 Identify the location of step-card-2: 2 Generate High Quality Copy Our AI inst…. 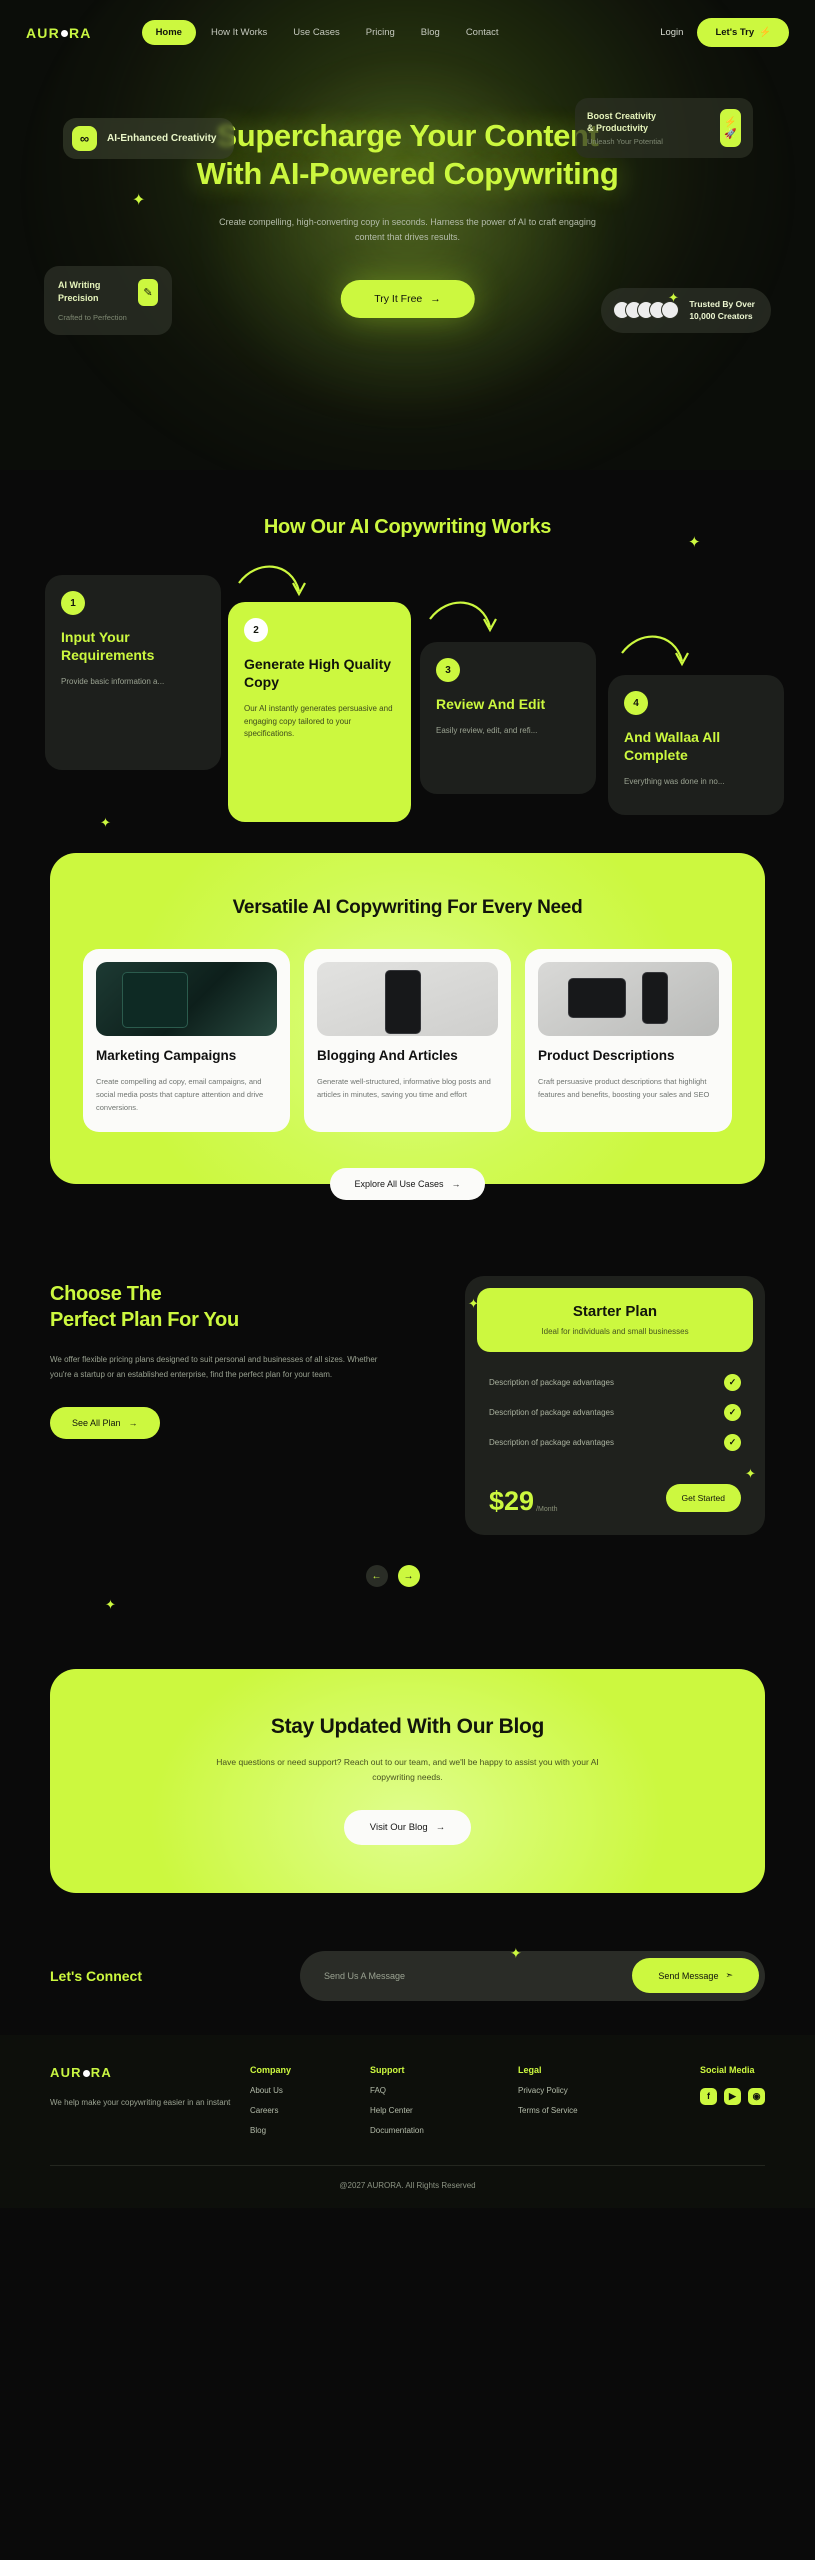
(319, 712).